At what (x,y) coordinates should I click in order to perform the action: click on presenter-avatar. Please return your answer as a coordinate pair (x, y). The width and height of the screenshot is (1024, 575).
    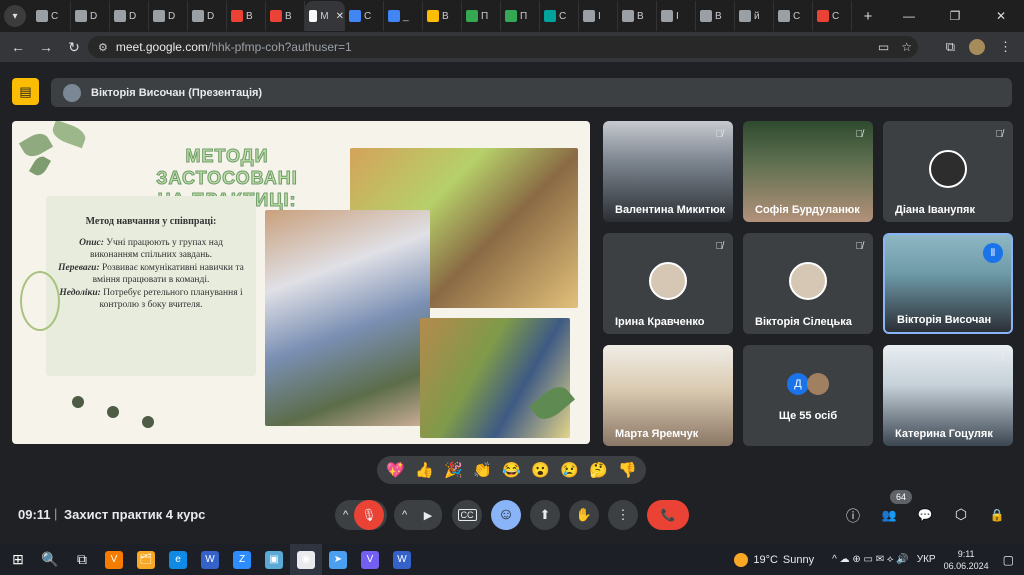
    Looking at the image, I should click on (72, 92).